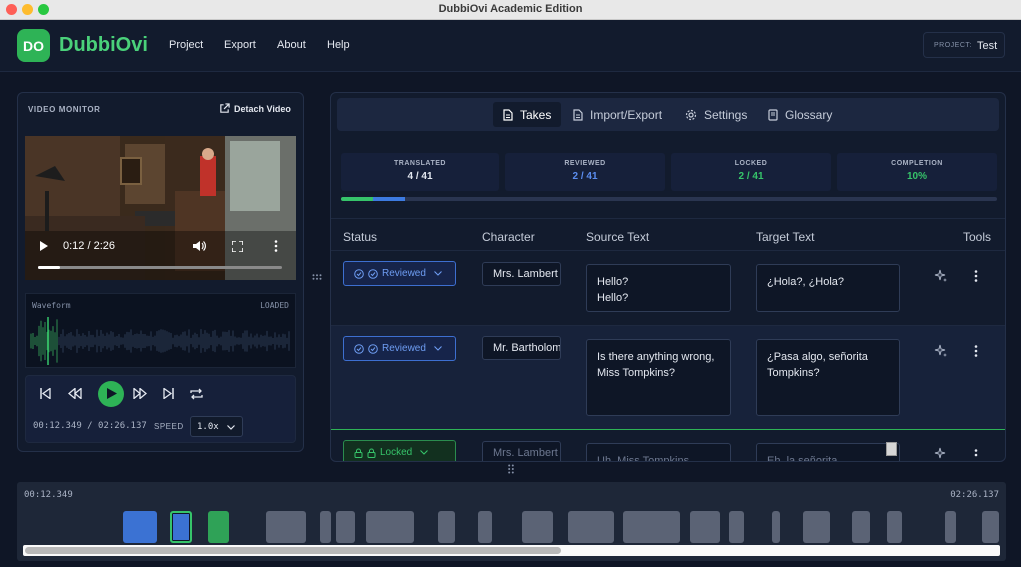  What do you see at coordinates (240, 45) in the screenshot?
I see `menu-export: Export` at bounding box center [240, 45].